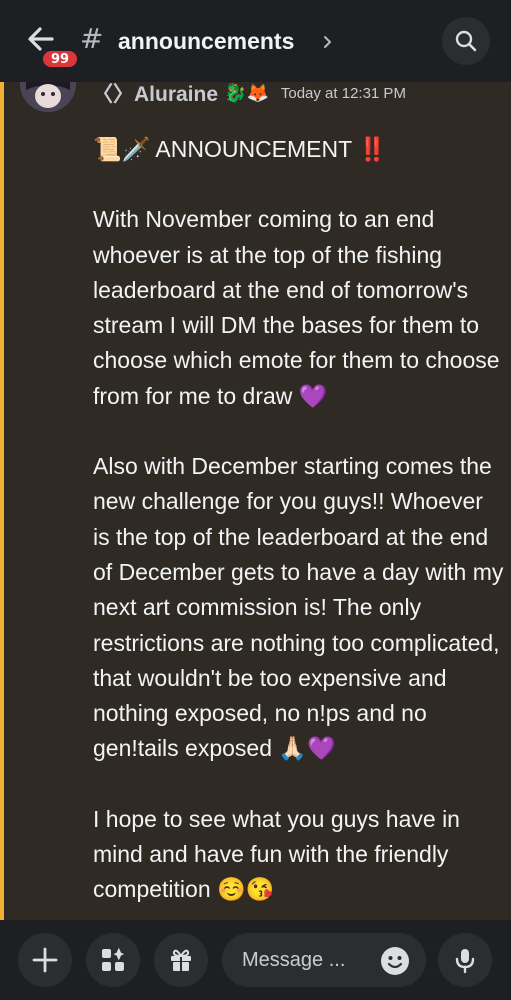  I want to click on search-icon, so click(466, 41).